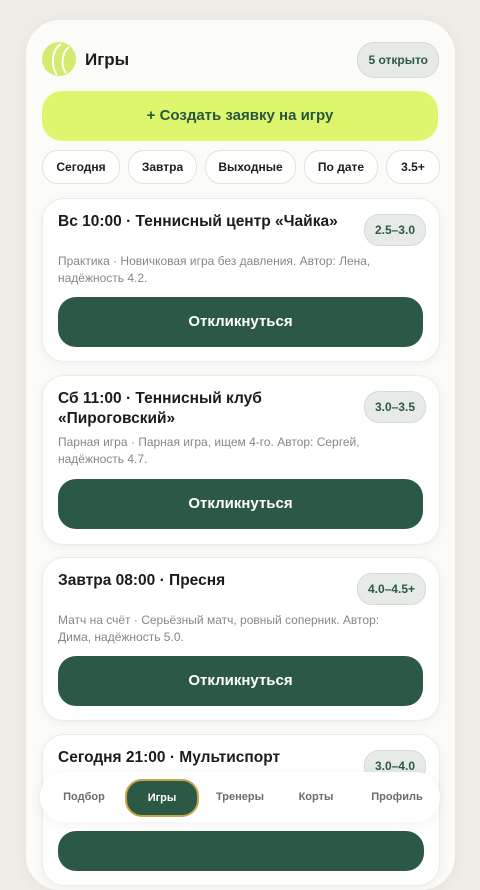 The image size is (480, 890). I want to click on filter-chip-weekend: Выходные, so click(250, 167).